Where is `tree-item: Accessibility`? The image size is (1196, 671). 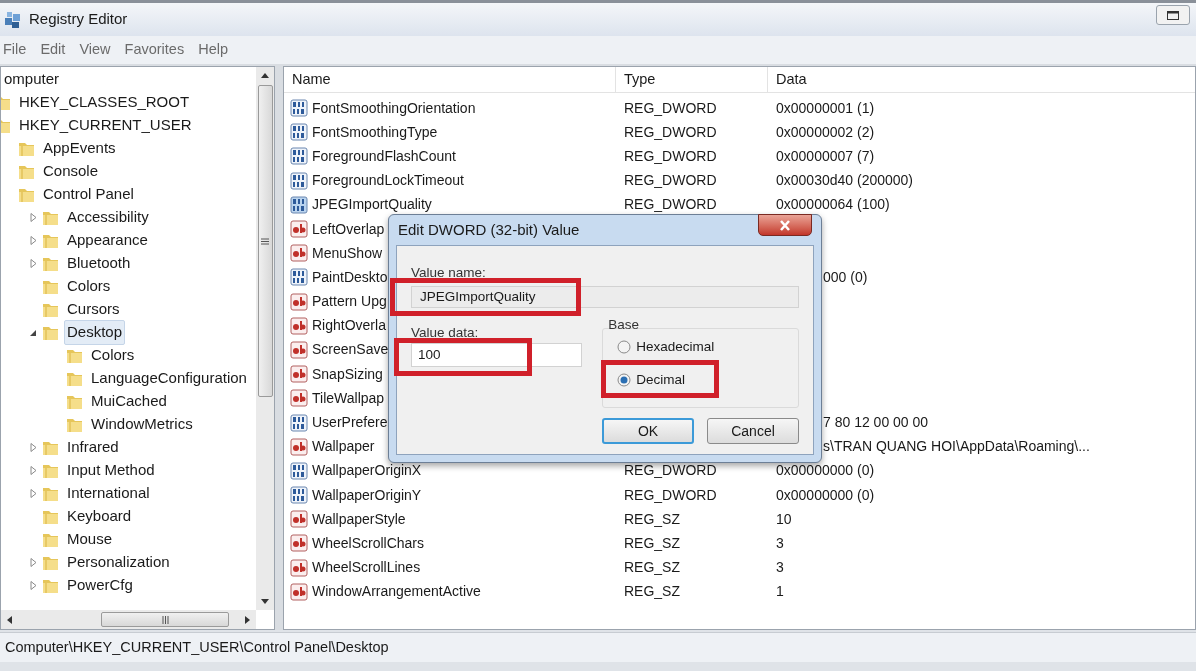 tree-item: Accessibility is located at coordinates (108, 217).